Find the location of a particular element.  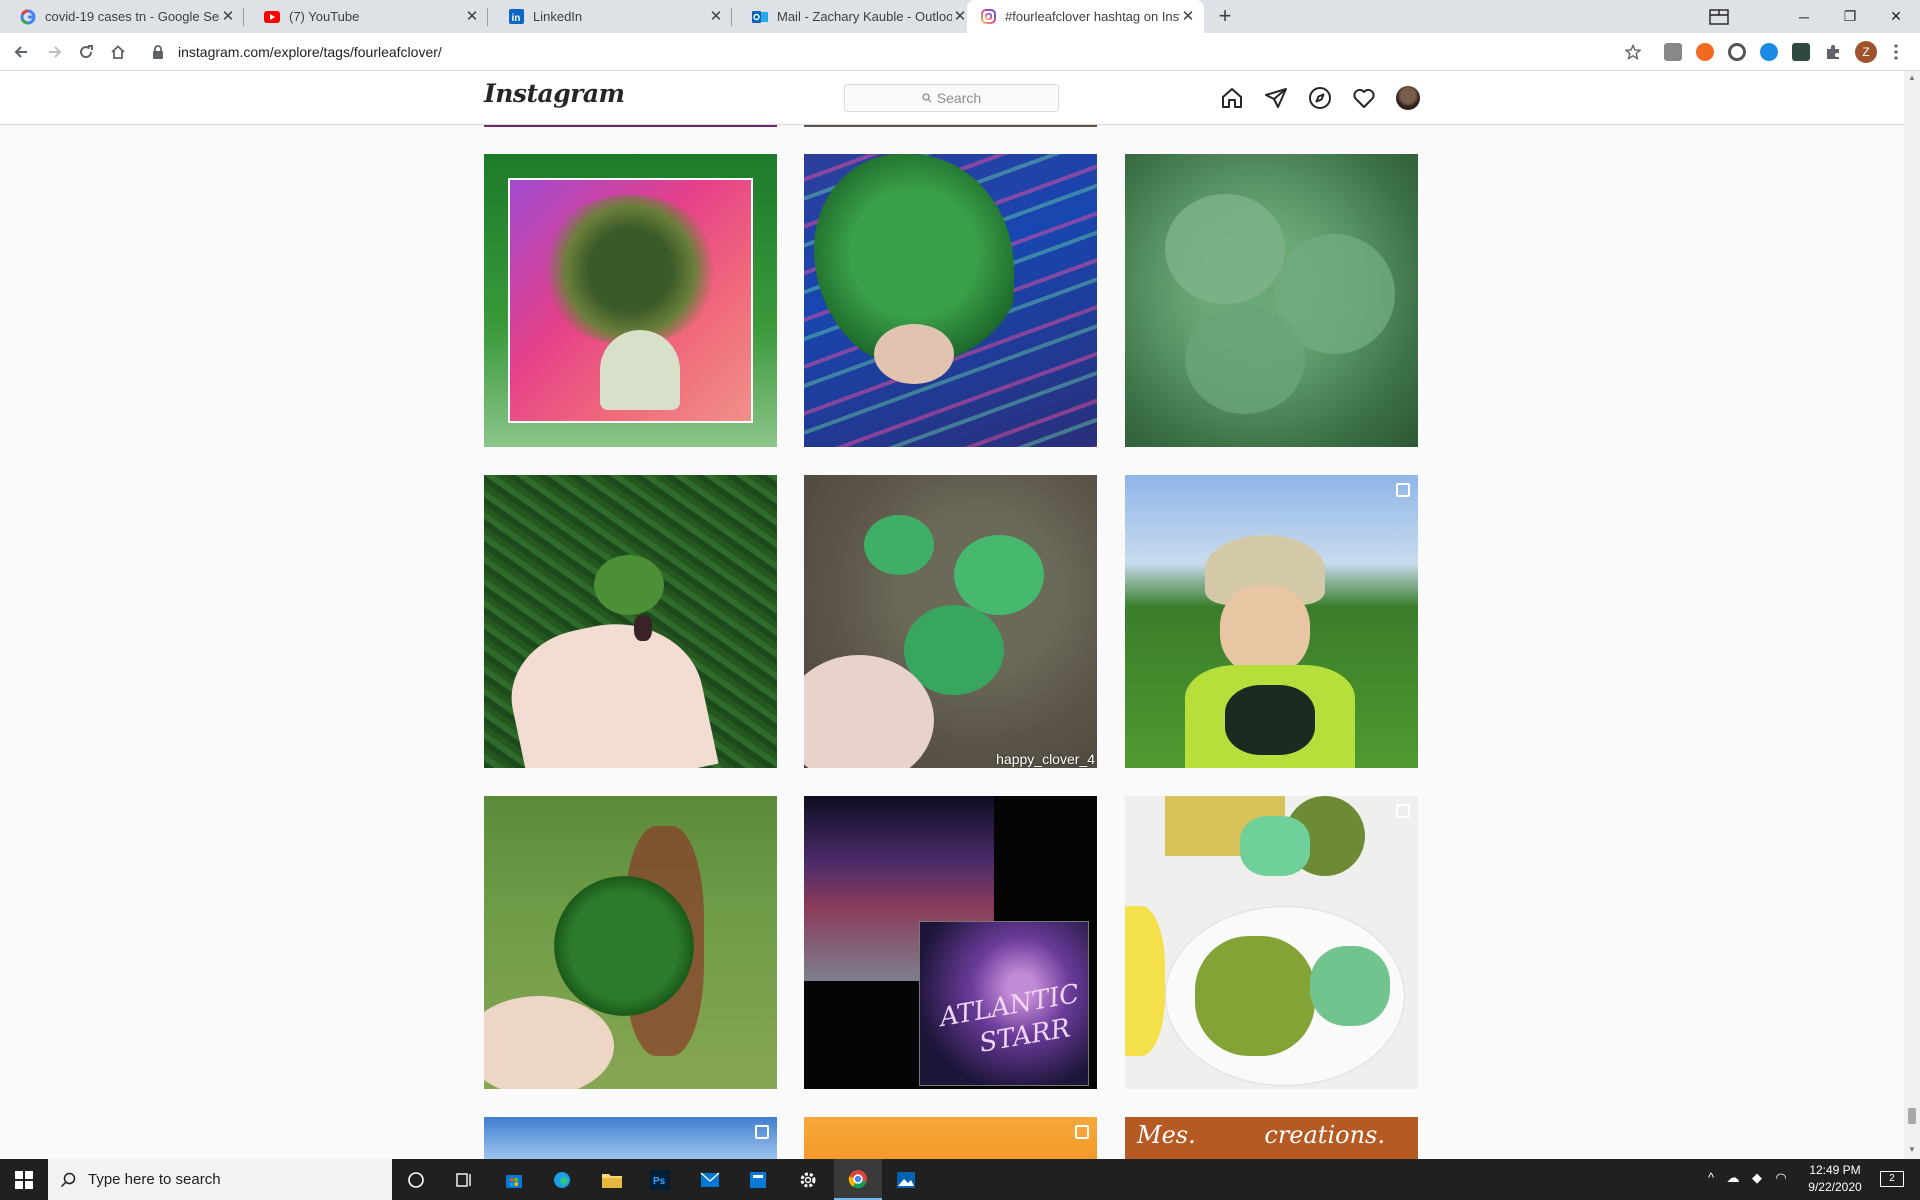

outlook-icon is located at coordinates (760, 17).